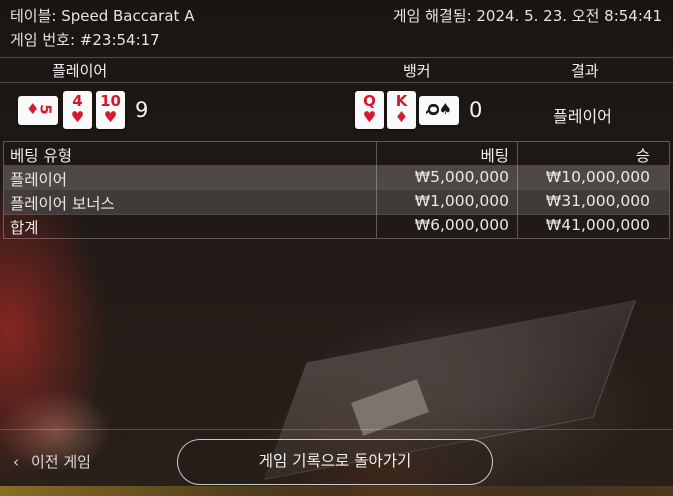 This screenshot has width=673, height=496. I want to click on bet-amount-cell: ₩1,000,000, so click(461, 201).